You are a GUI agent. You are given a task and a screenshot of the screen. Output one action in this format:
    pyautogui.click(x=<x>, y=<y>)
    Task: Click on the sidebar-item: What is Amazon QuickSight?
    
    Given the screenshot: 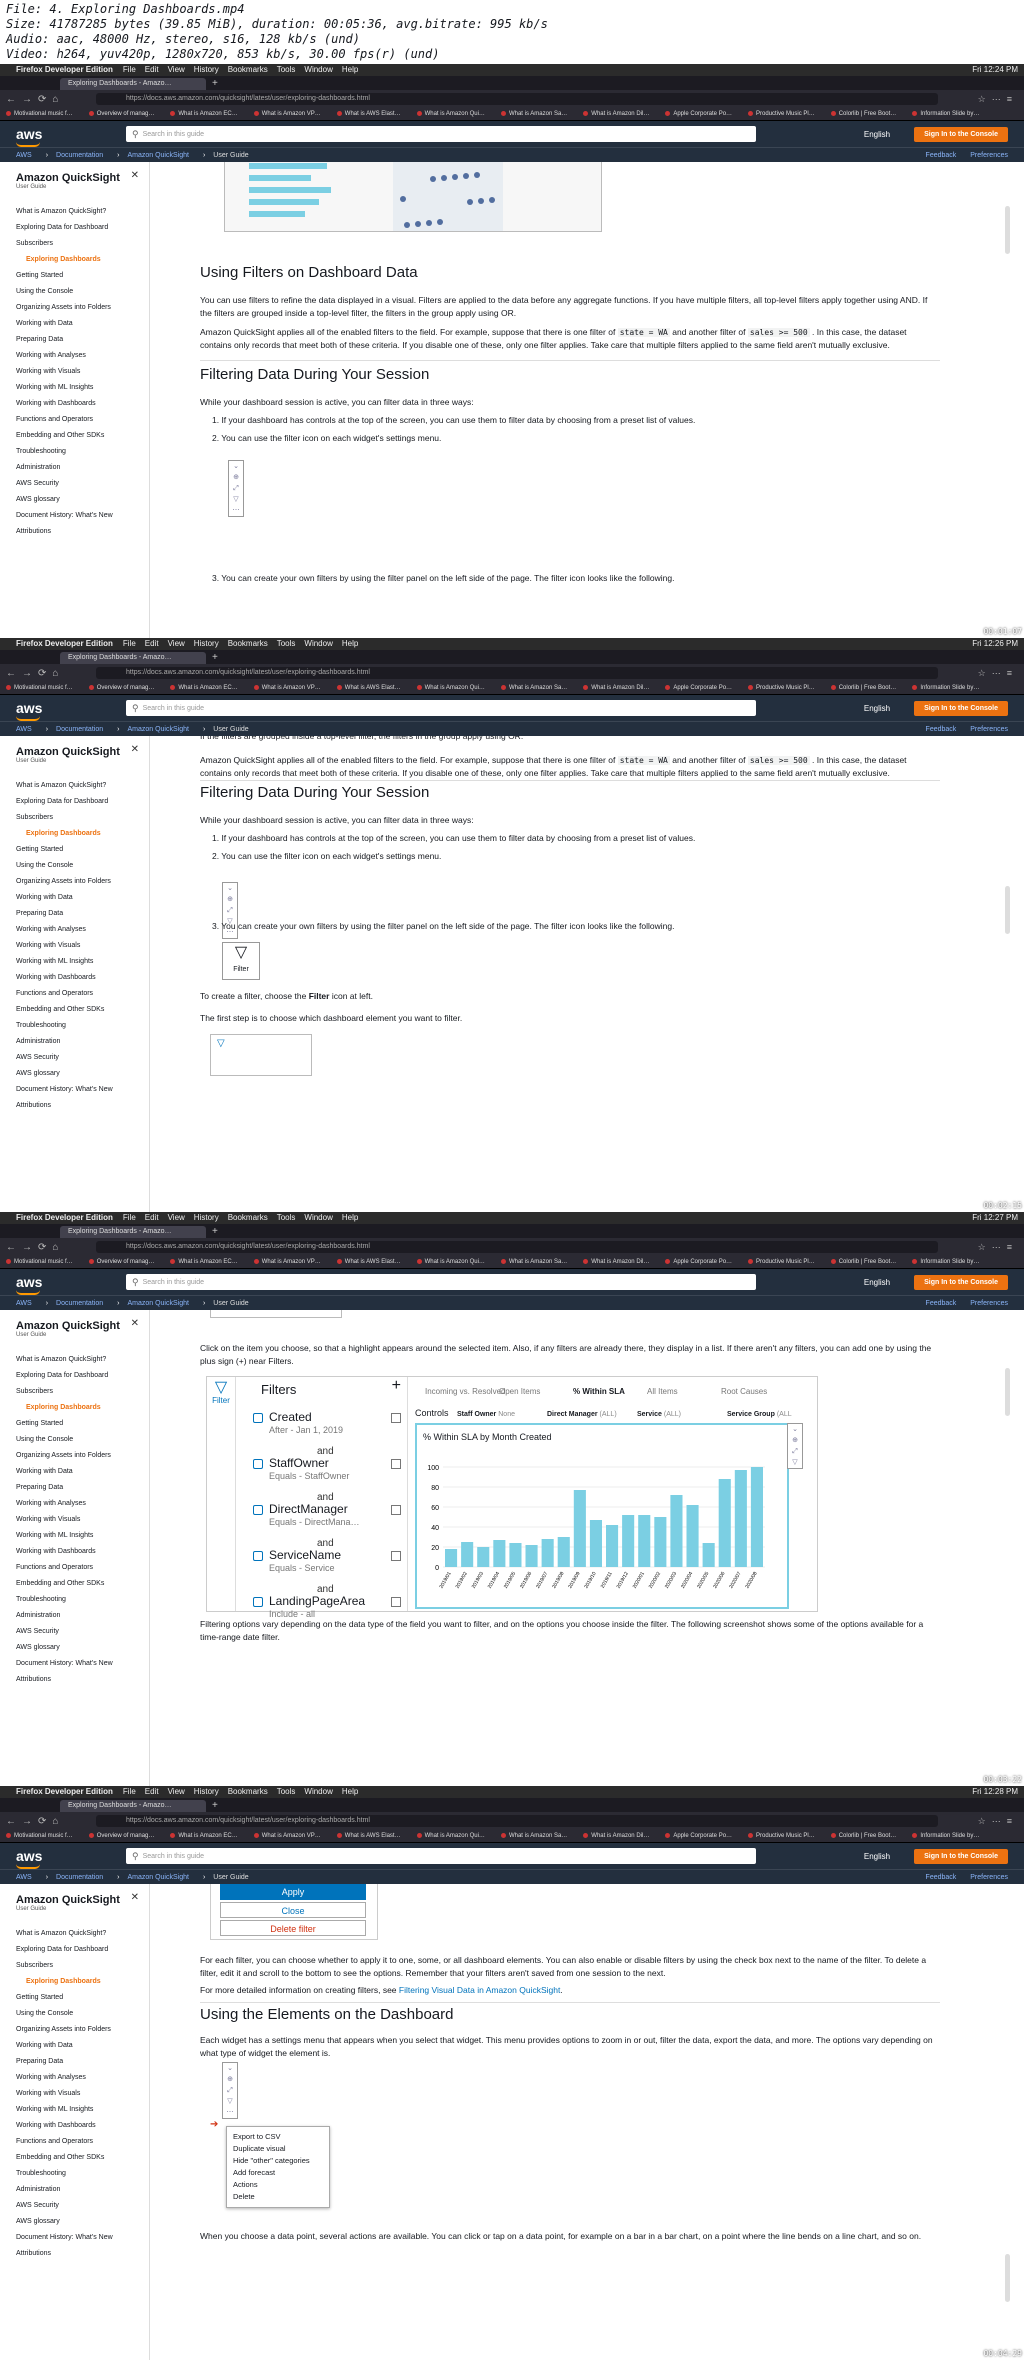 What is the action you would take?
    pyautogui.click(x=82, y=1934)
    